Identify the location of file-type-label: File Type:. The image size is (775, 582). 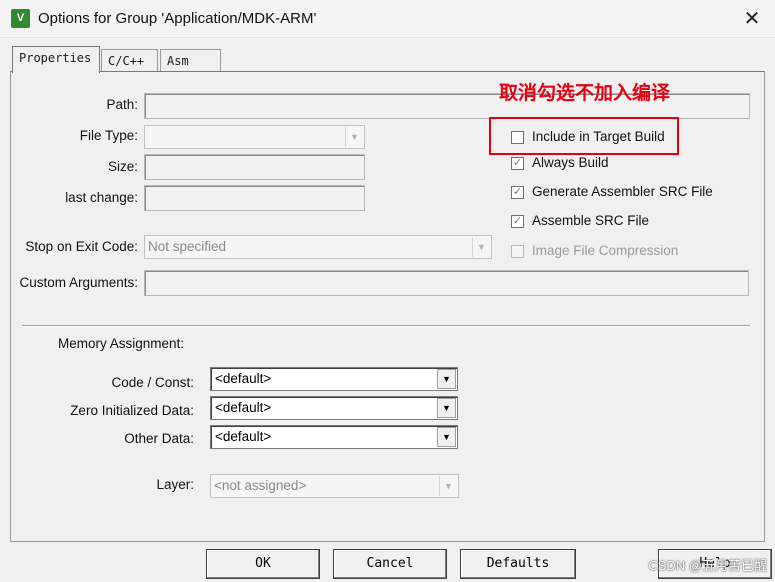
(108, 135).